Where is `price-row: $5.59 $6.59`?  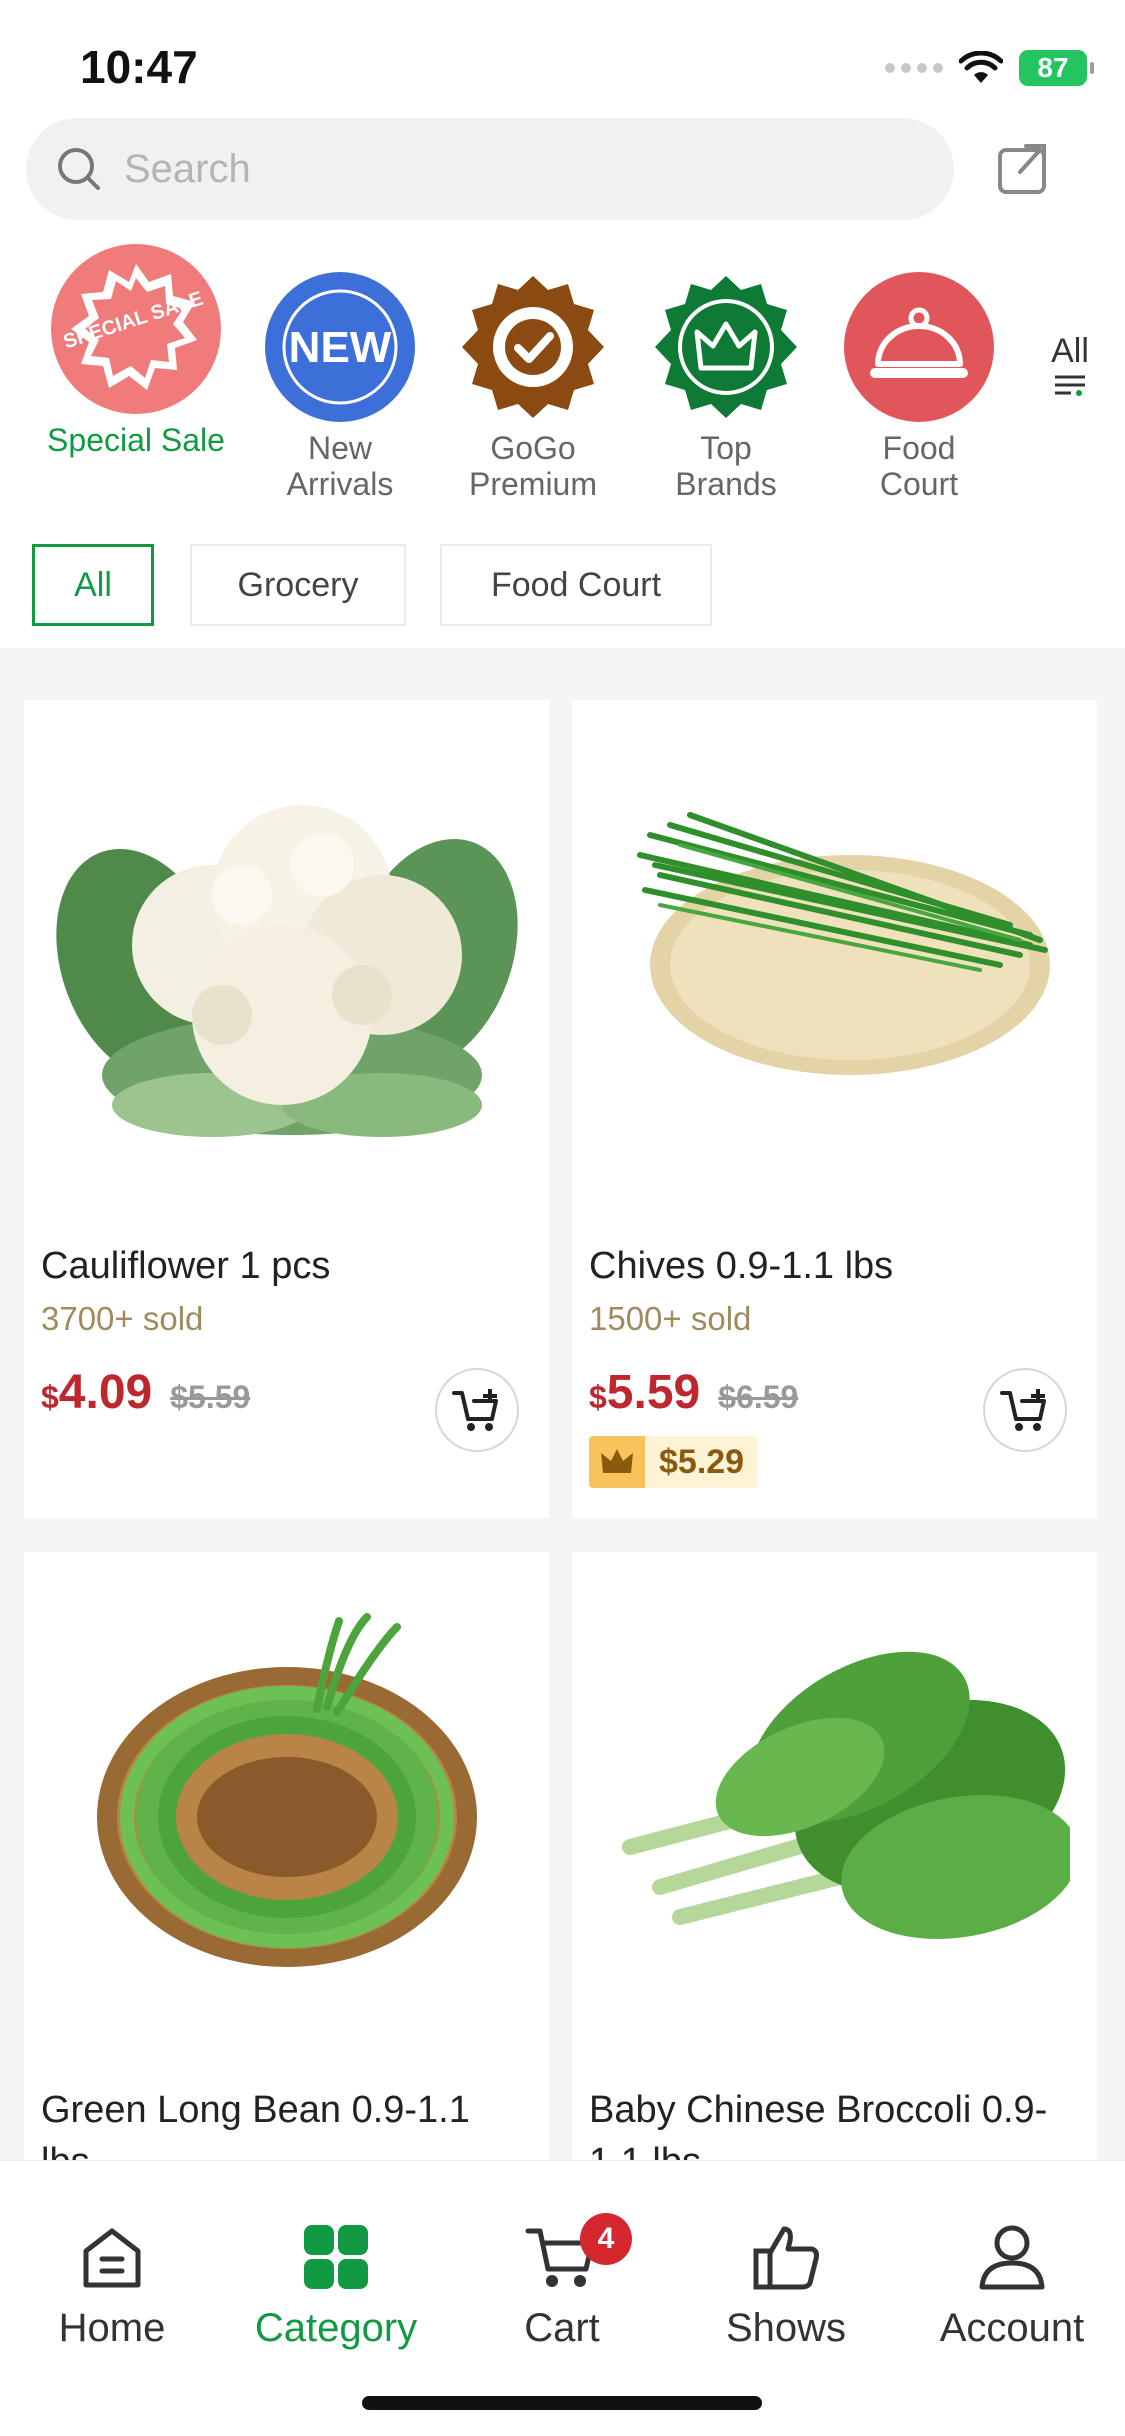
price-row: $5.59 $6.59 is located at coordinates (693, 1392).